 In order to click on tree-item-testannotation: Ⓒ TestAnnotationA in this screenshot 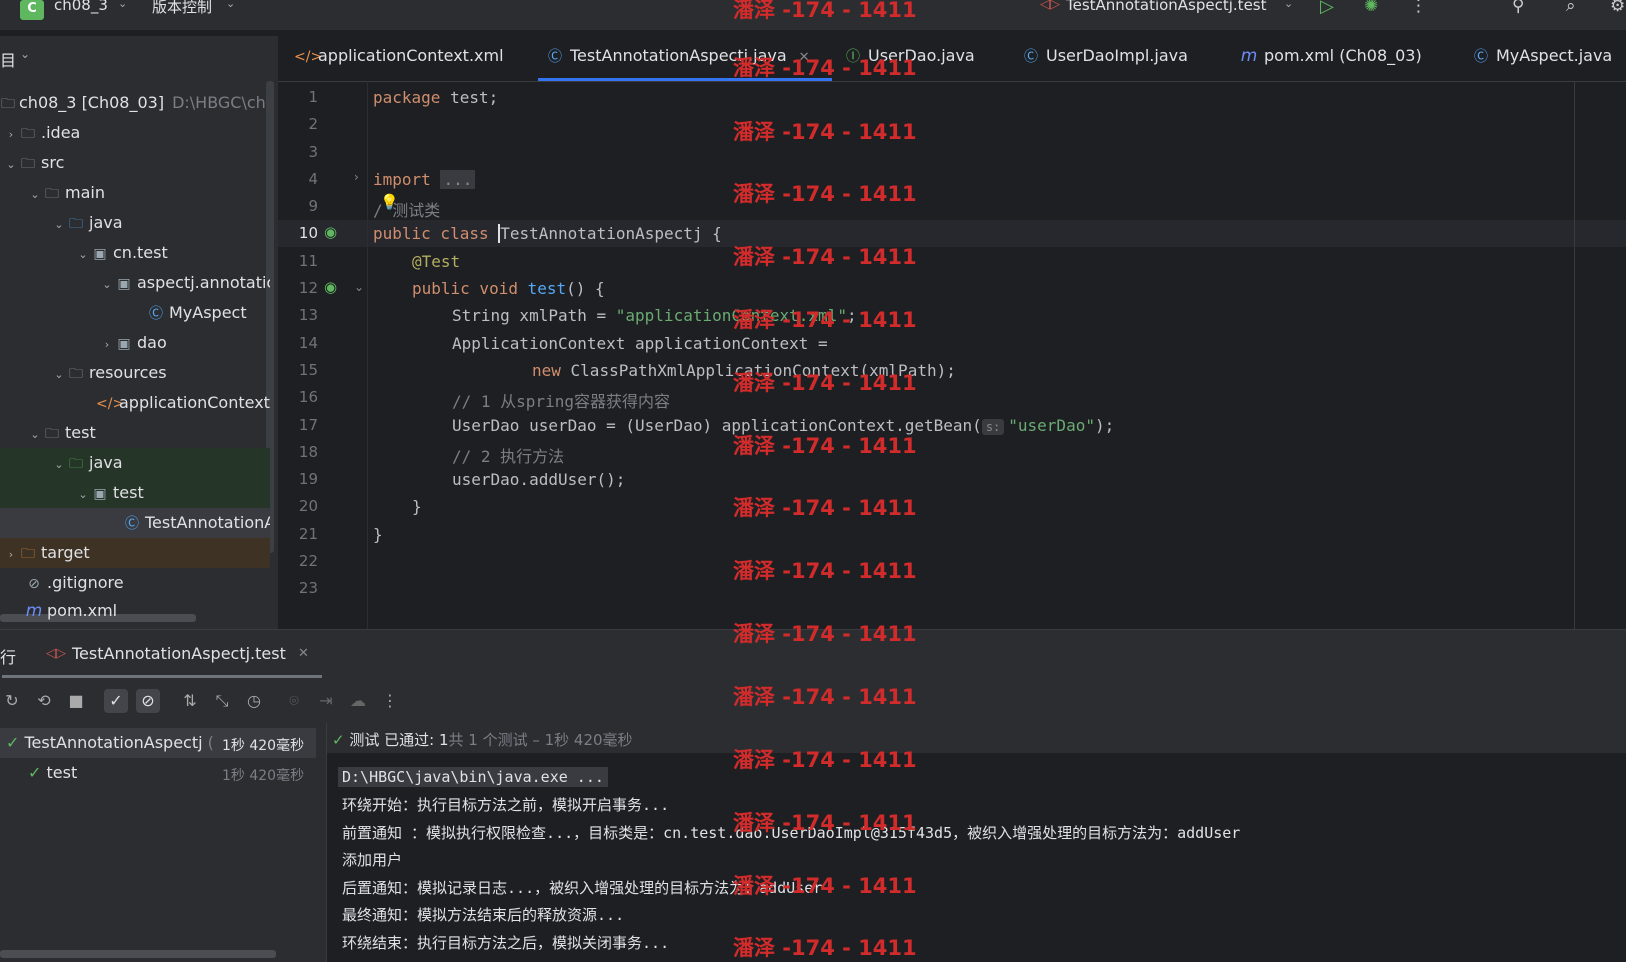, I will do `click(135, 523)`.